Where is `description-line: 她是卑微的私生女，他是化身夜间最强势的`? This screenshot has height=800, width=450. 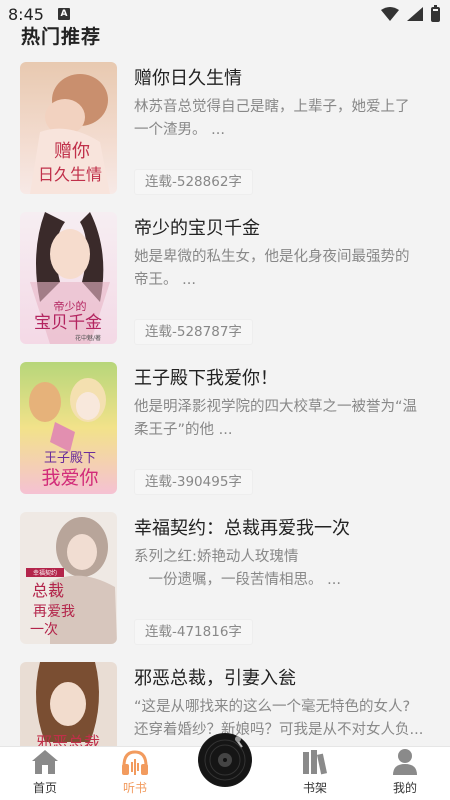 description-line: 她是卑微的私生女，他是化身夜间最强势的 is located at coordinates (272, 257).